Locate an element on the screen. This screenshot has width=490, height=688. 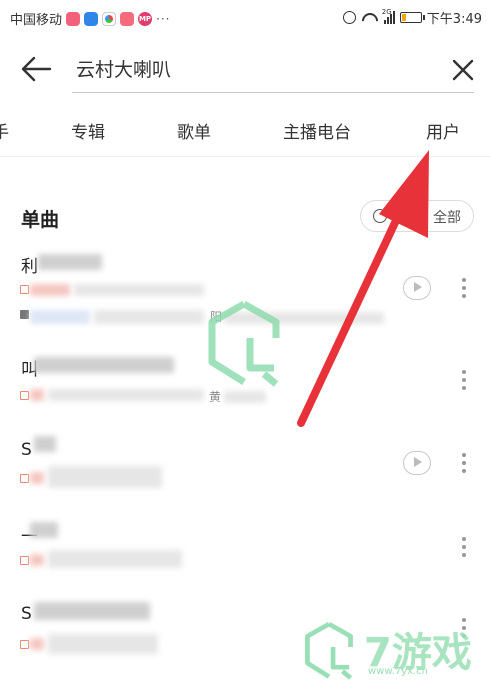
shield-app-icon is located at coordinates (91, 18).